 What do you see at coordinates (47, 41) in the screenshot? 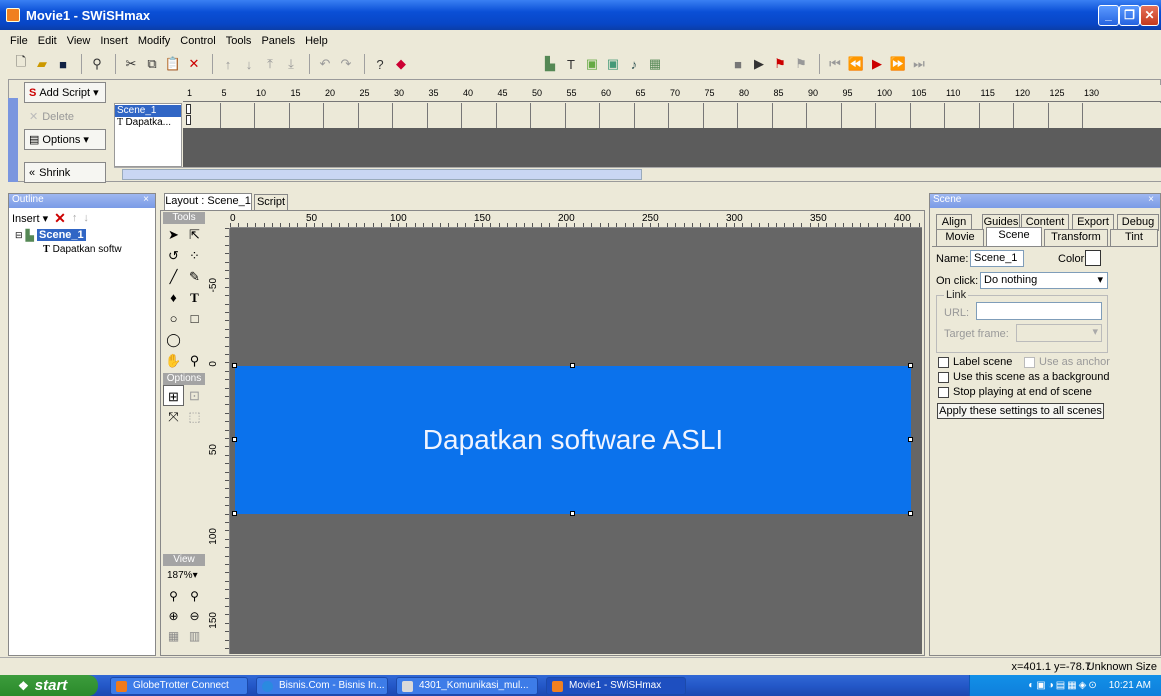
I see `menu-edit: Edit` at bounding box center [47, 41].